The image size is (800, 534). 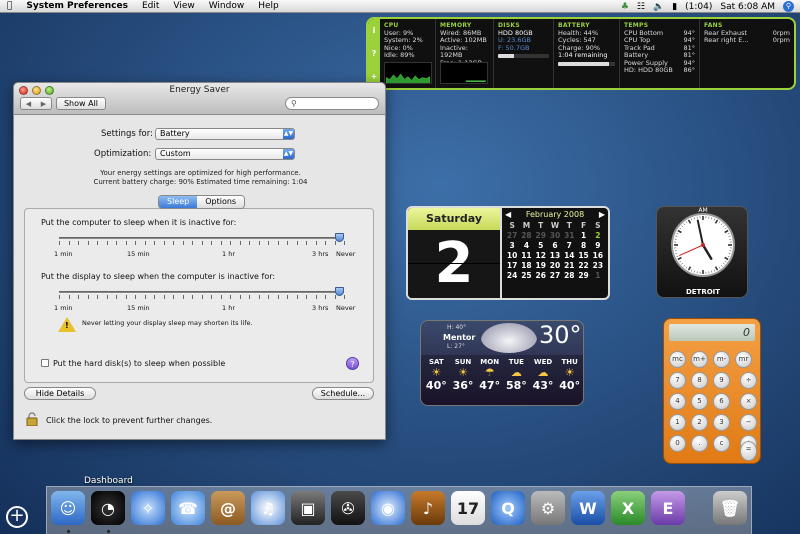 What do you see at coordinates (569, 265) in the screenshot?
I see `calendar-day: 21` at bounding box center [569, 265].